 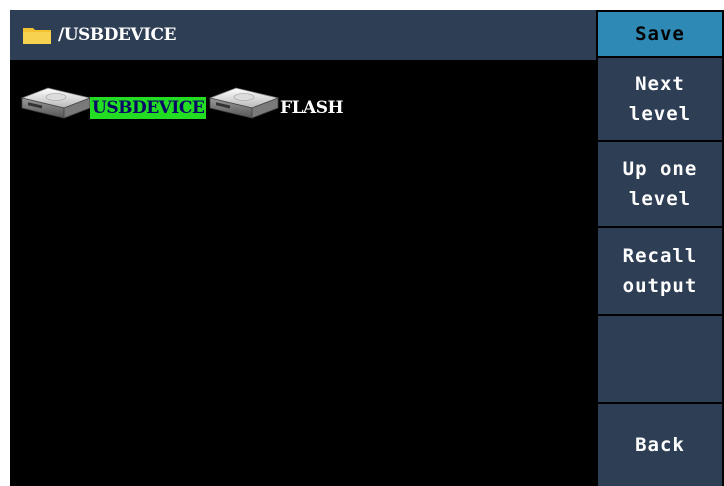 I want to click on folder-icon, so click(x=37, y=36).